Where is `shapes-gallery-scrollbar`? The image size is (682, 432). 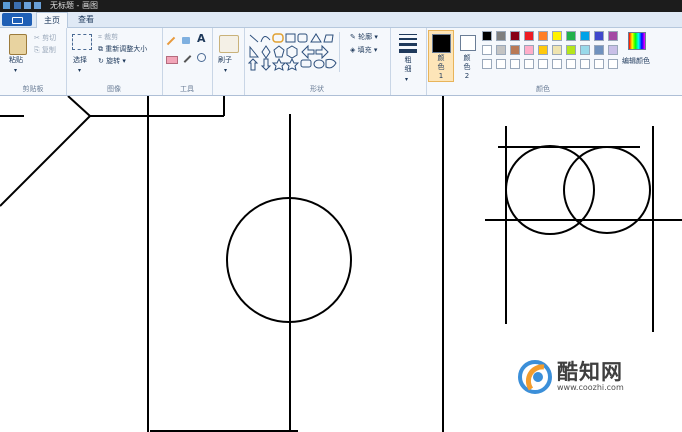 shapes-gallery-scrollbar is located at coordinates (342, 52).